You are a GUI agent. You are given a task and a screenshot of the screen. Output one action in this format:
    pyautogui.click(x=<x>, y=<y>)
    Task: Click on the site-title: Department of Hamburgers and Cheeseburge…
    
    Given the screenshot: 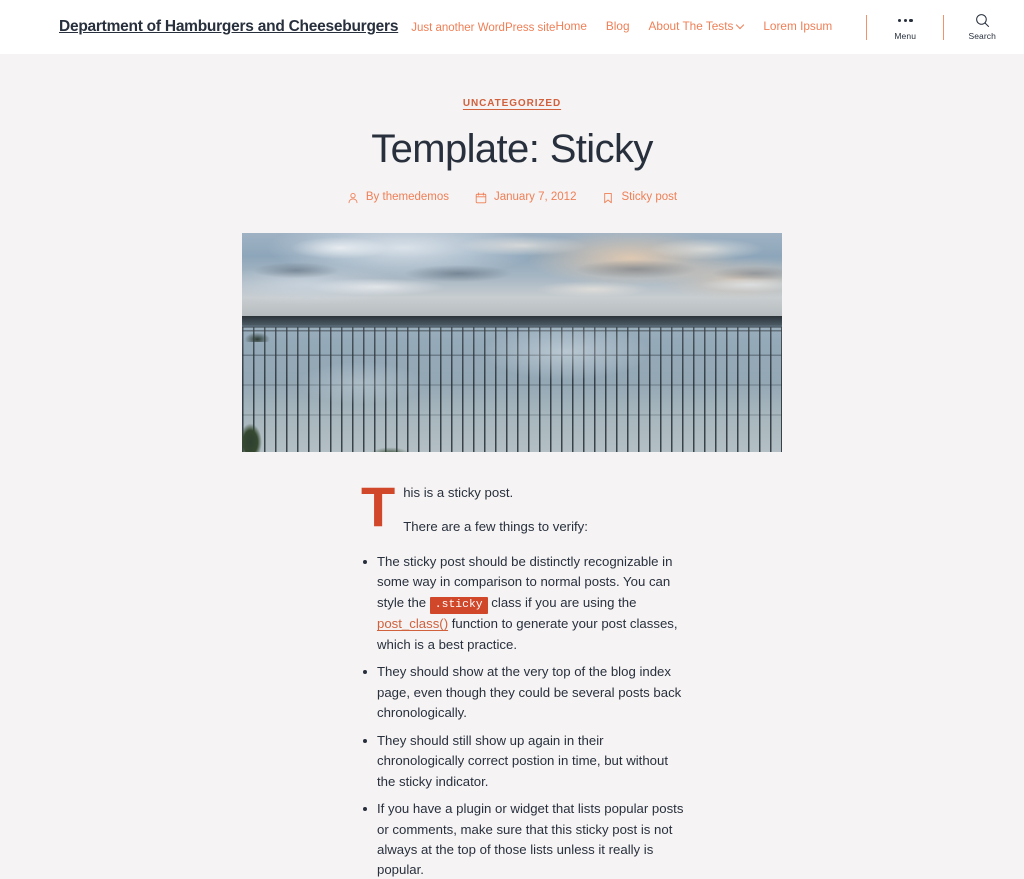 What is the action you would take?
    pyautogui.click(x=228, y=27)
    